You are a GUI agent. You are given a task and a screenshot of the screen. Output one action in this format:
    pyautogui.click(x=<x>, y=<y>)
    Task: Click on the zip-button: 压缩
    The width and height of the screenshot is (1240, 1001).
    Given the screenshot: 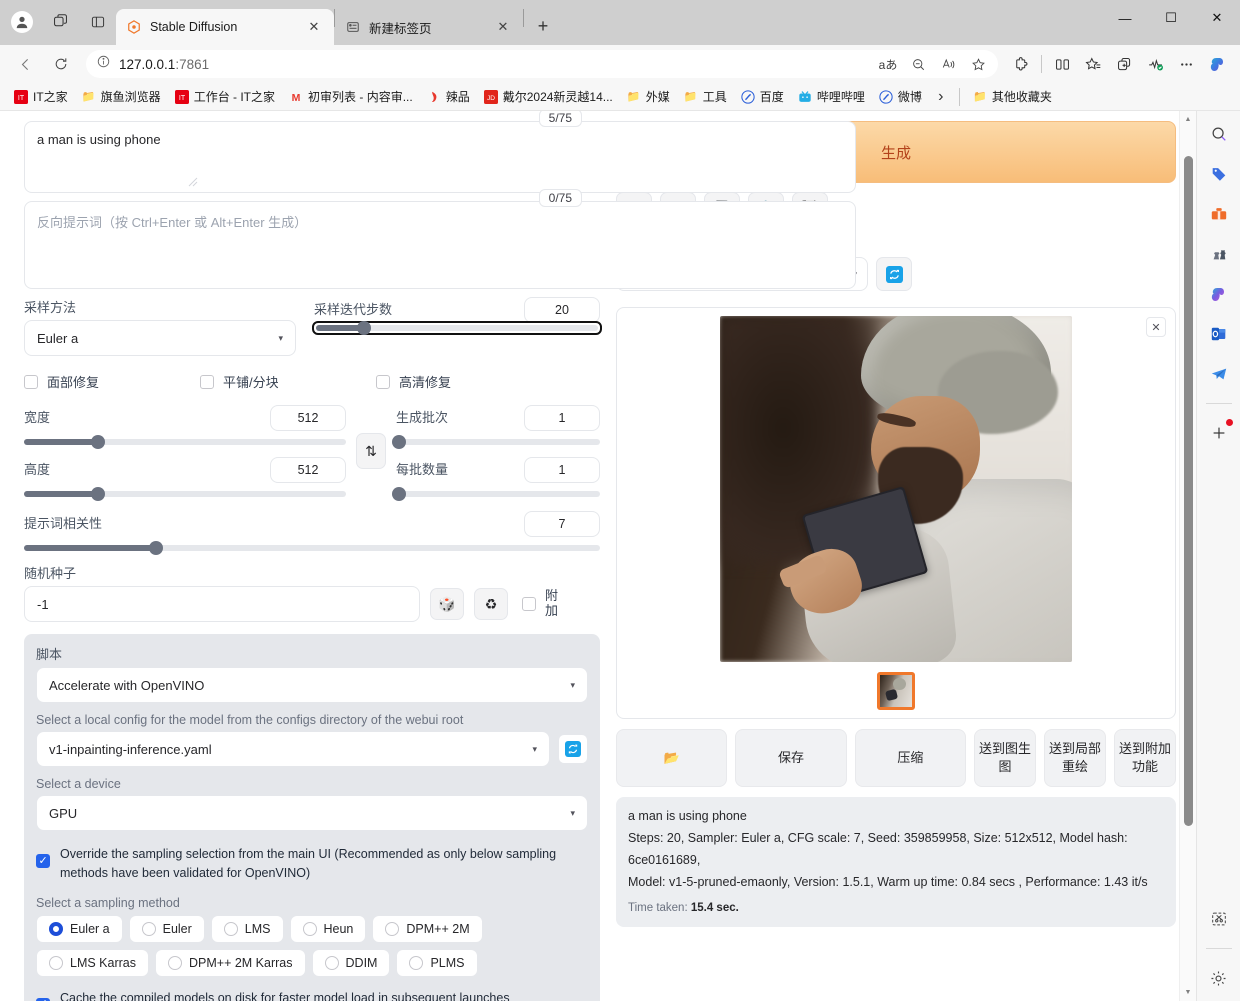 What is the action you would take?
    pyautogui.click(x=910, y=758)
    